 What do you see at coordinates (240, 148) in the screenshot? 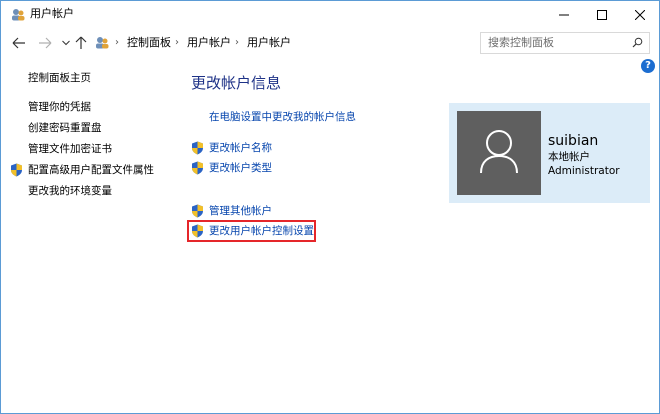
I see `change-account-name-link: 更改帐户名称` at bounding box center [240, 148].